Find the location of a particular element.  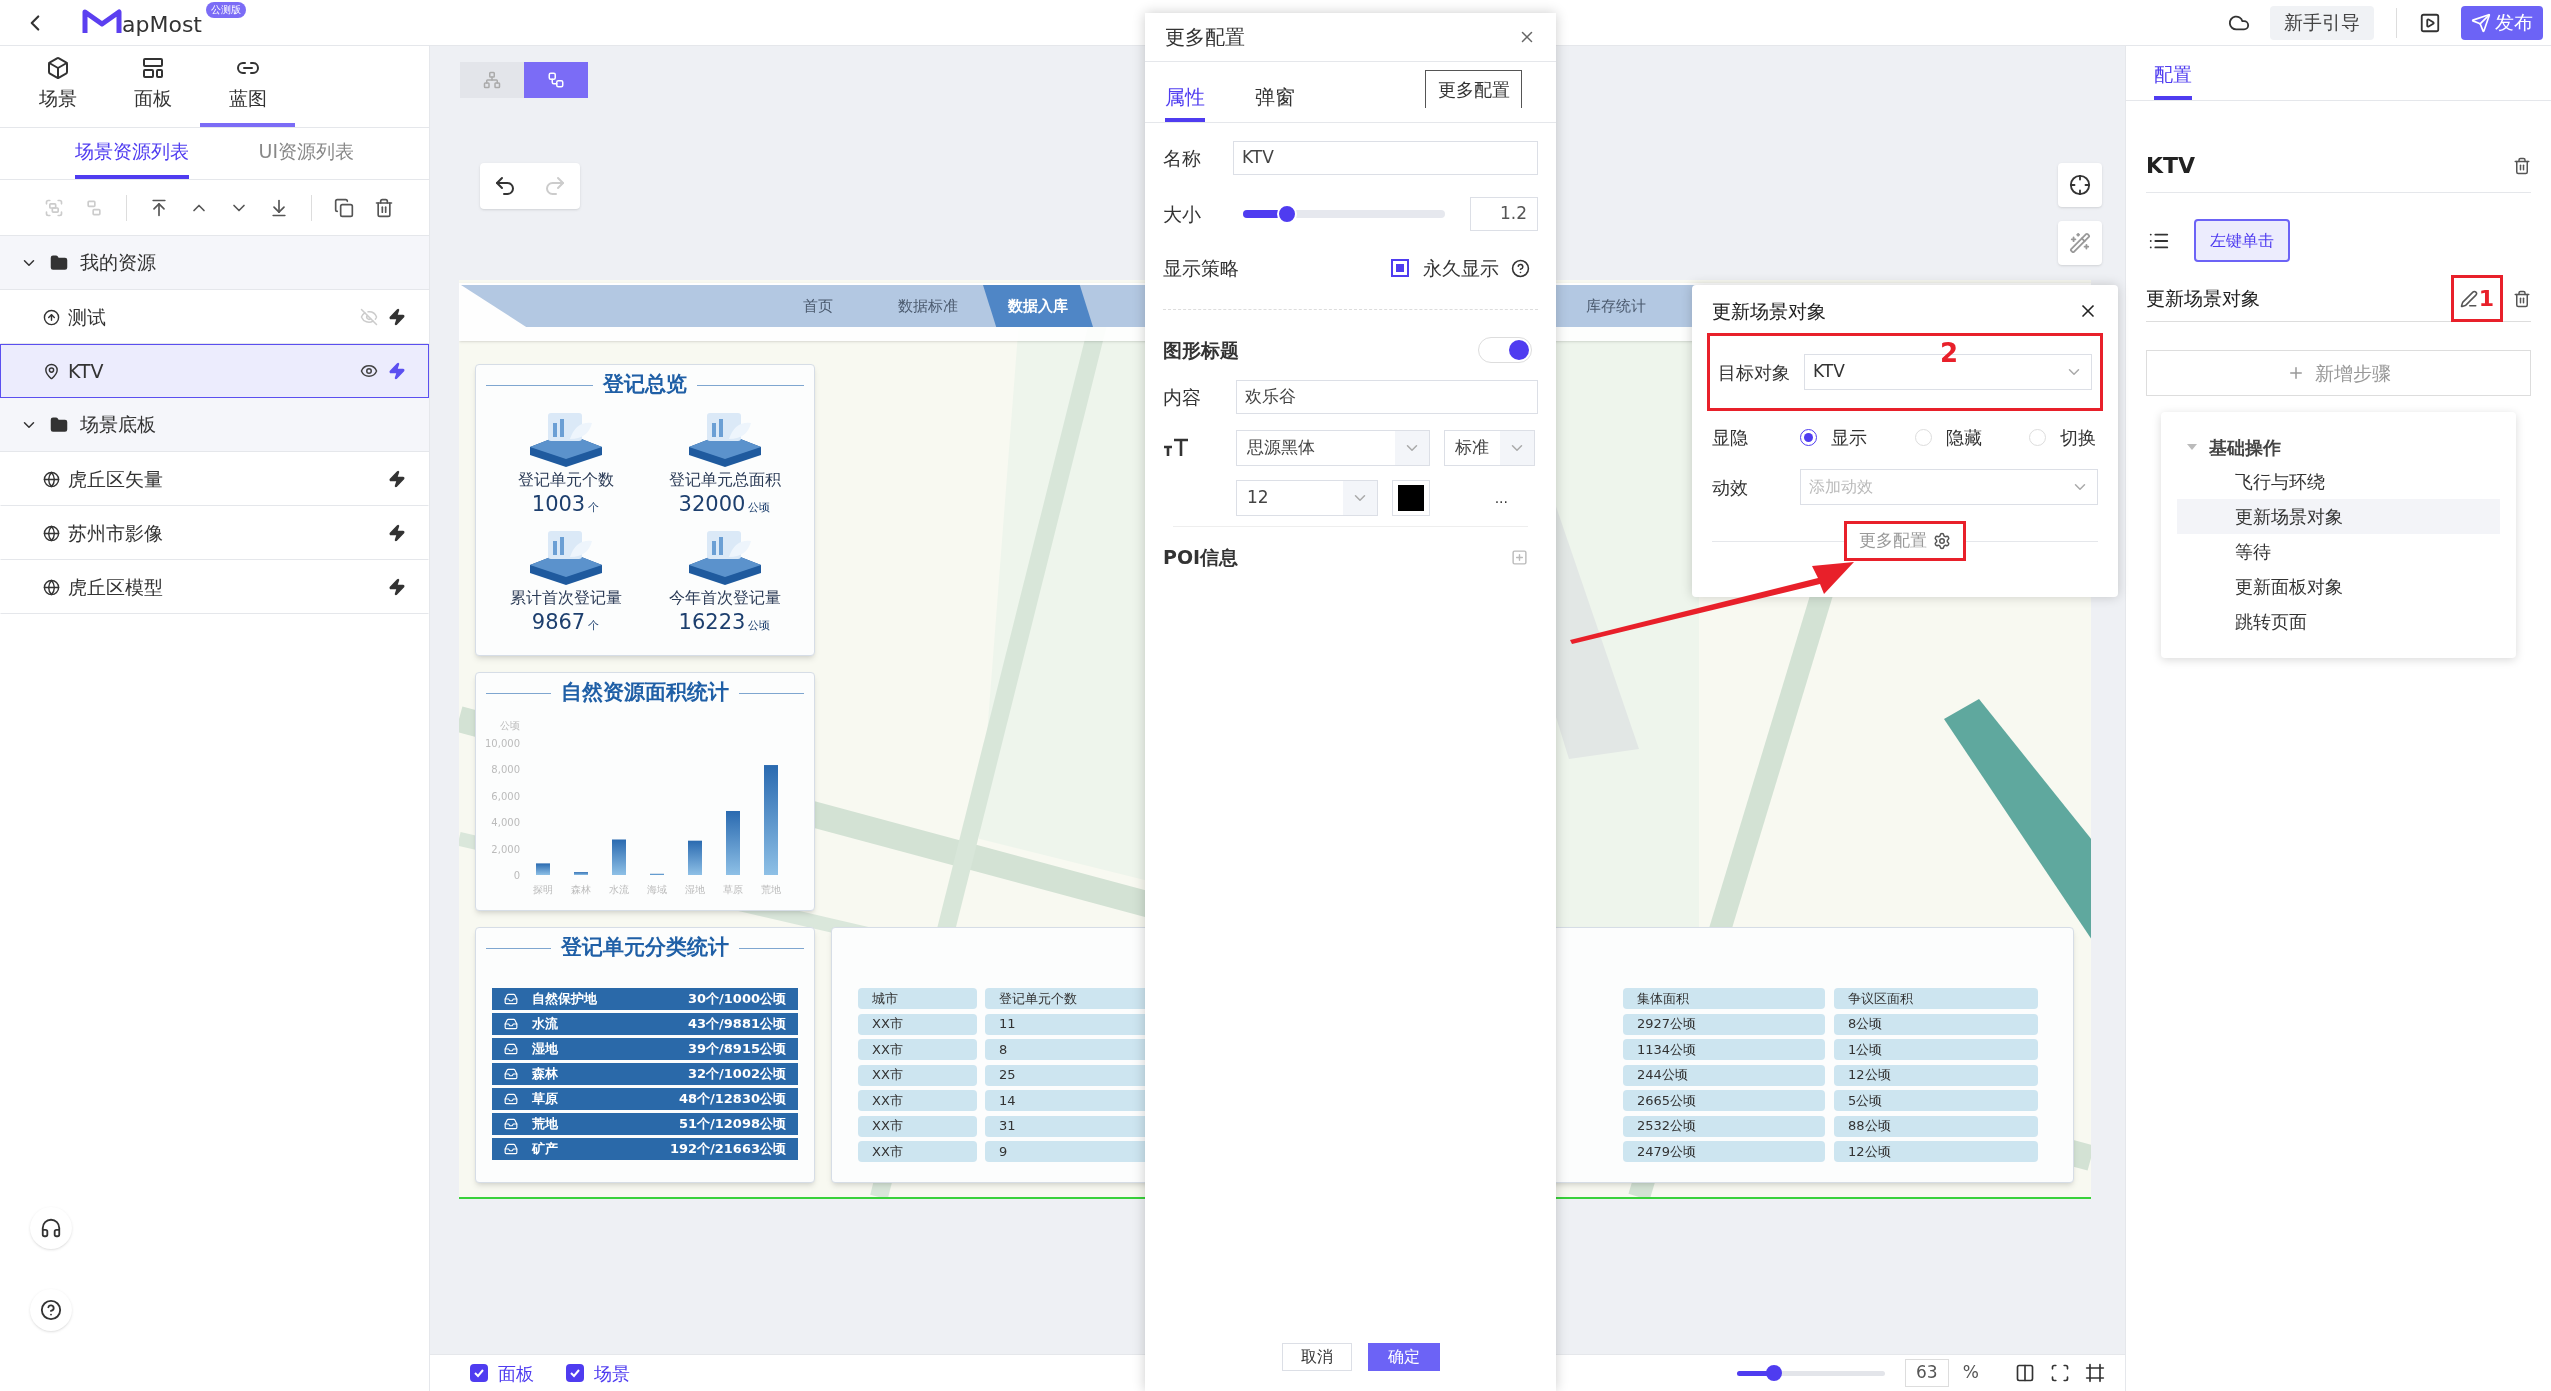

main-tab: 蓝图 is located at coordinates (247, 86).